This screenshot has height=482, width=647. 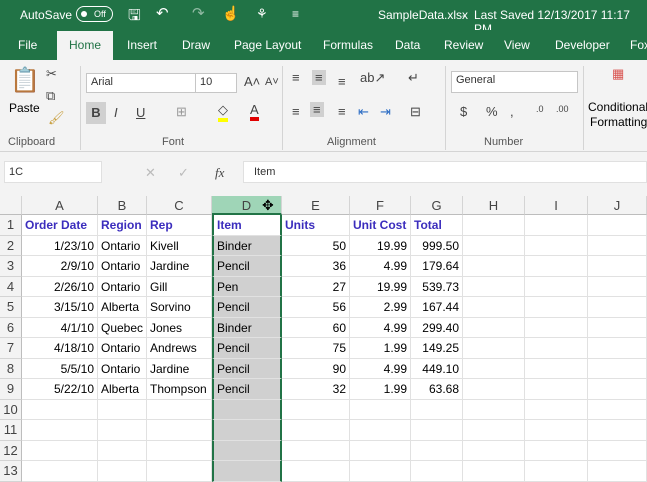 What do you see at coordinates (179, 245) in the screenshot?
I see `cell-C2: Kivell` at bounding box center [179, 245].